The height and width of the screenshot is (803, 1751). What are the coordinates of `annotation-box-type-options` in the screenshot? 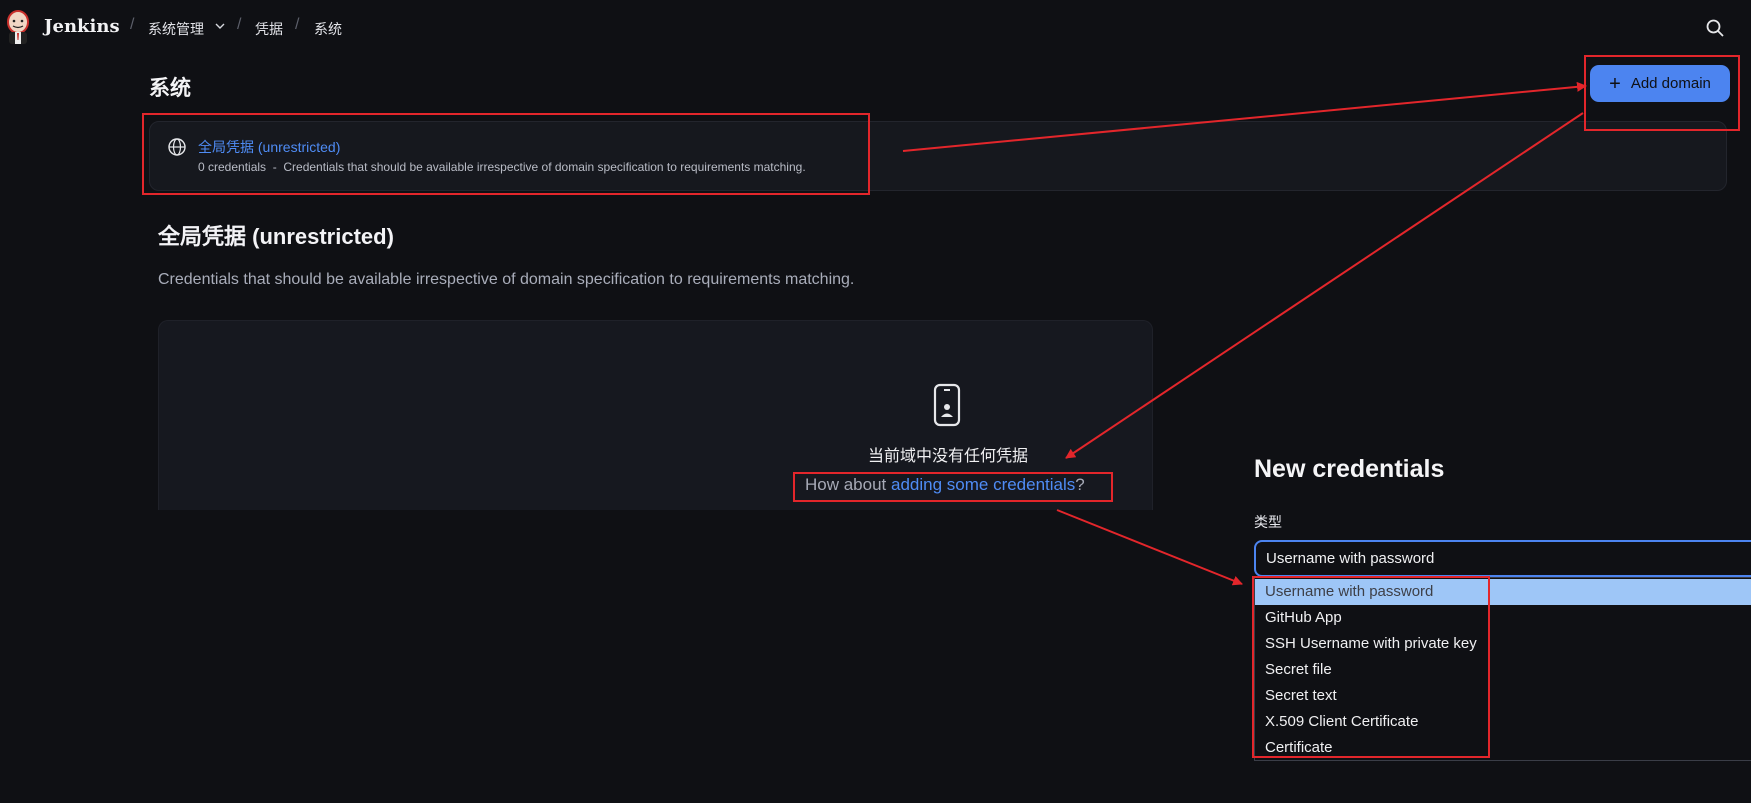 It's located at (1371, 667).